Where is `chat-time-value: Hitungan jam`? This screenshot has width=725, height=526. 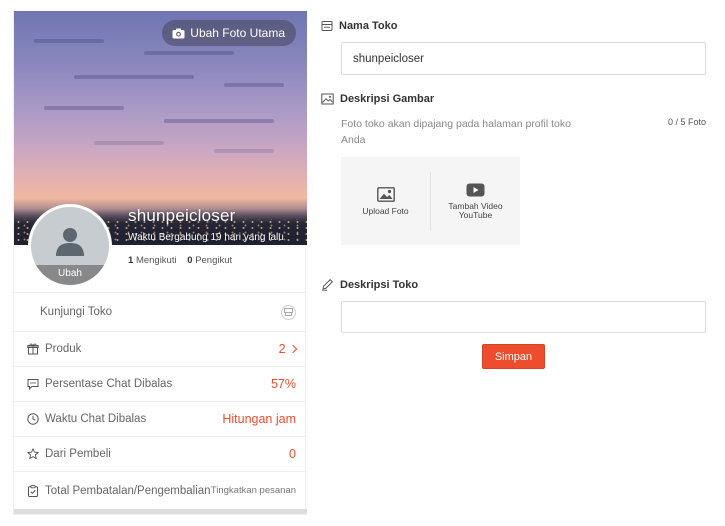 chat-time-value: Hitungan jam is located at coordinates (259, 419).